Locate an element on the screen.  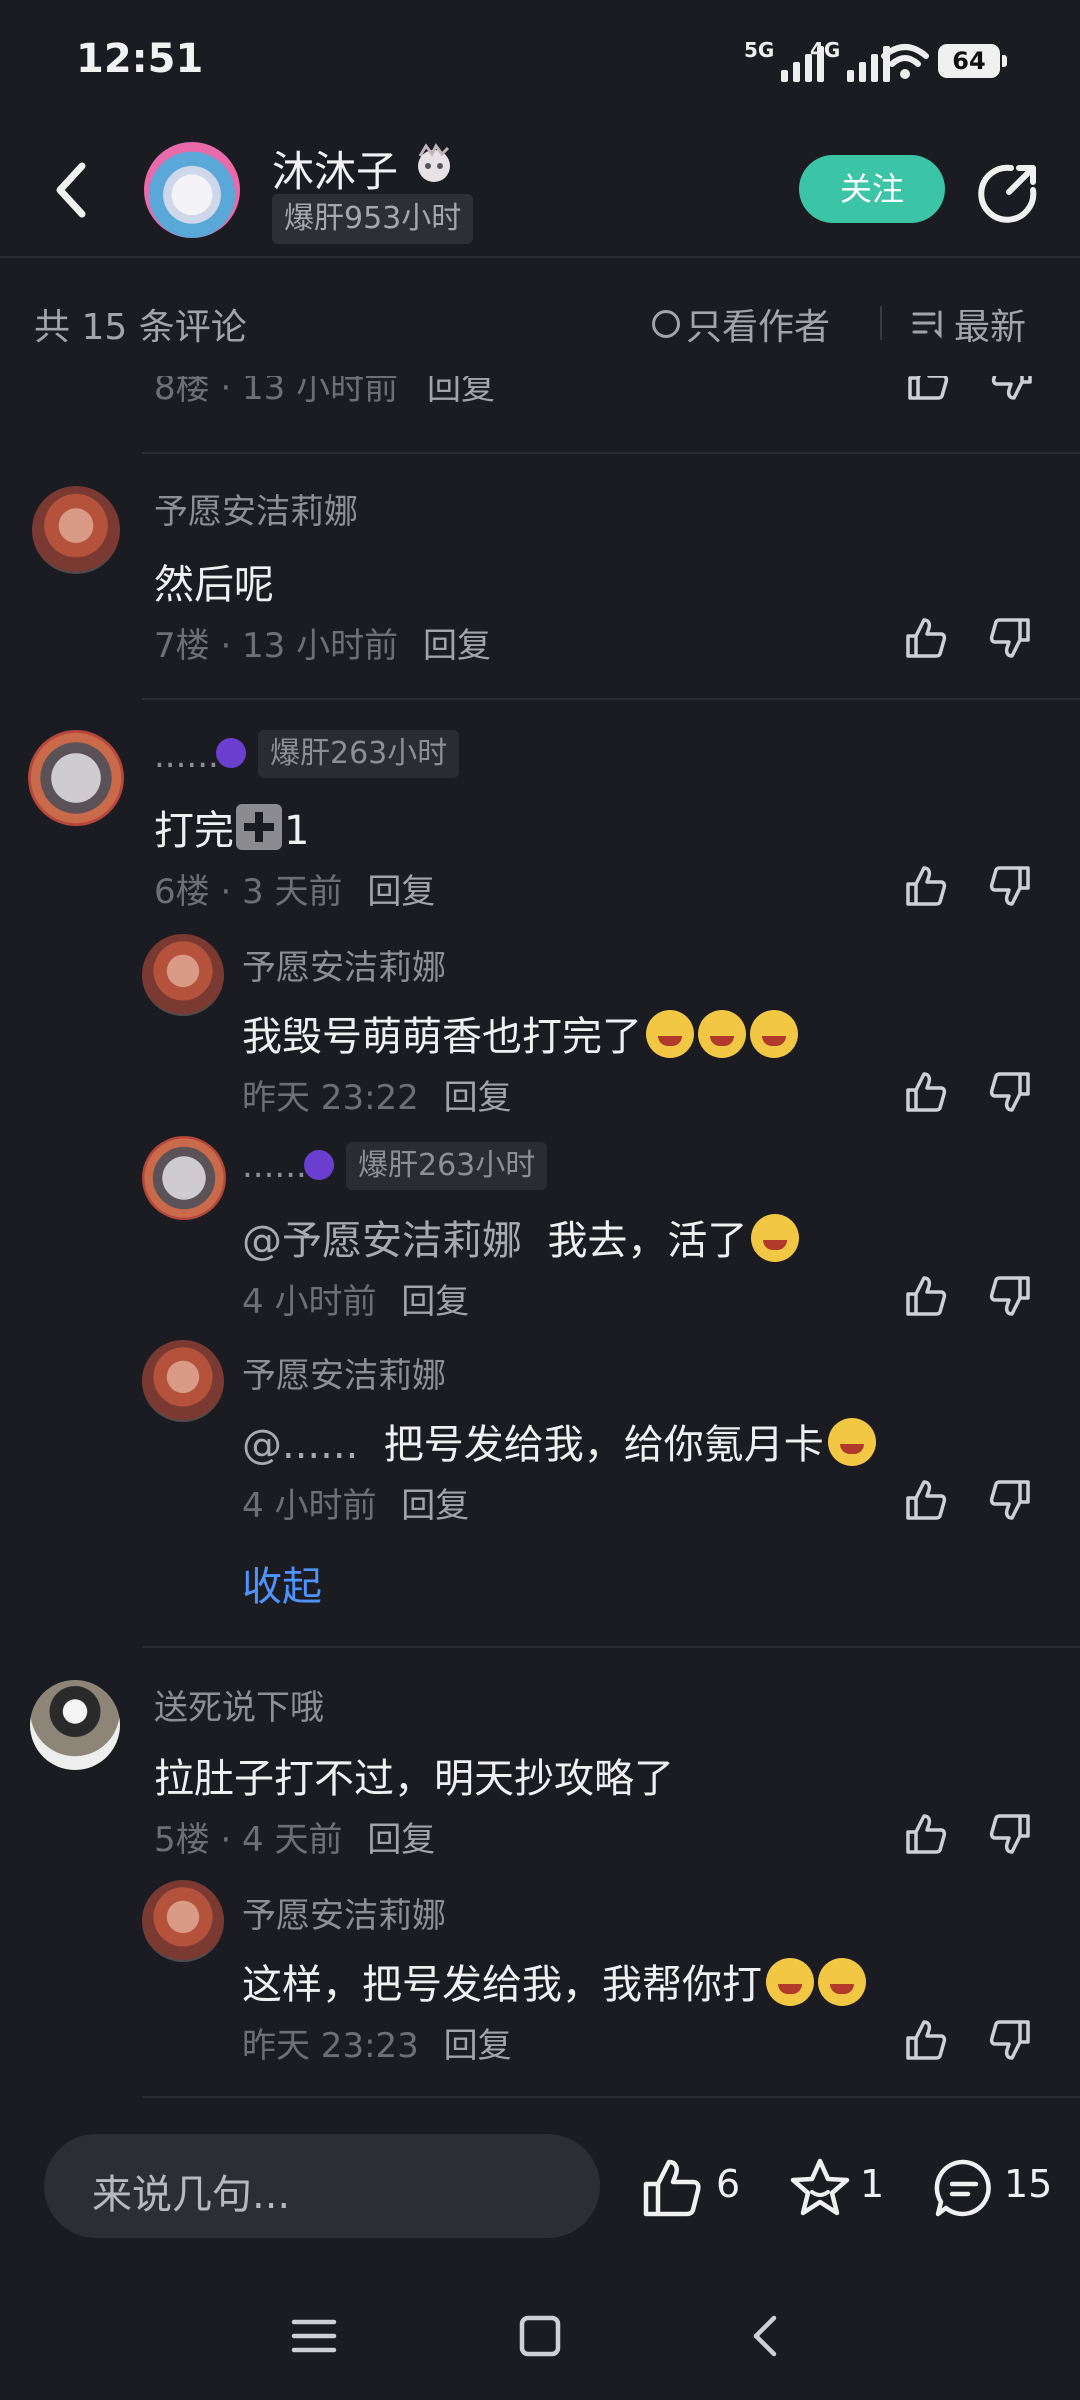
reply-text-body: 这样，把号发给我，我帮你打 is located at coordinates (502, 1985).